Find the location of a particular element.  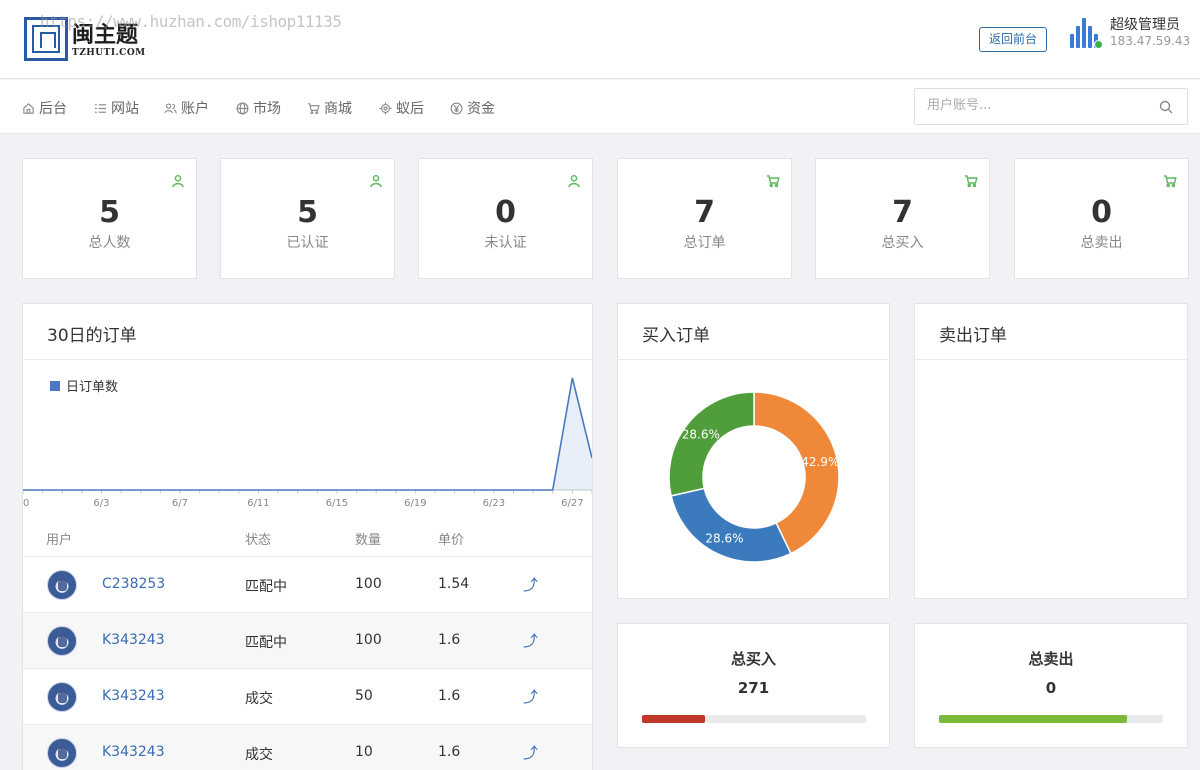

legend-label: 日订单数 is located at coordinates (92, 387).